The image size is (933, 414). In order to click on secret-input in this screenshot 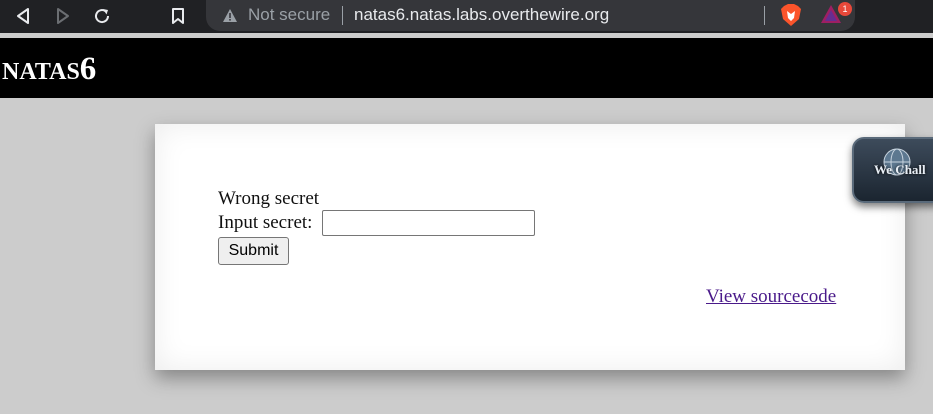, I will do `click(428, 223)`.